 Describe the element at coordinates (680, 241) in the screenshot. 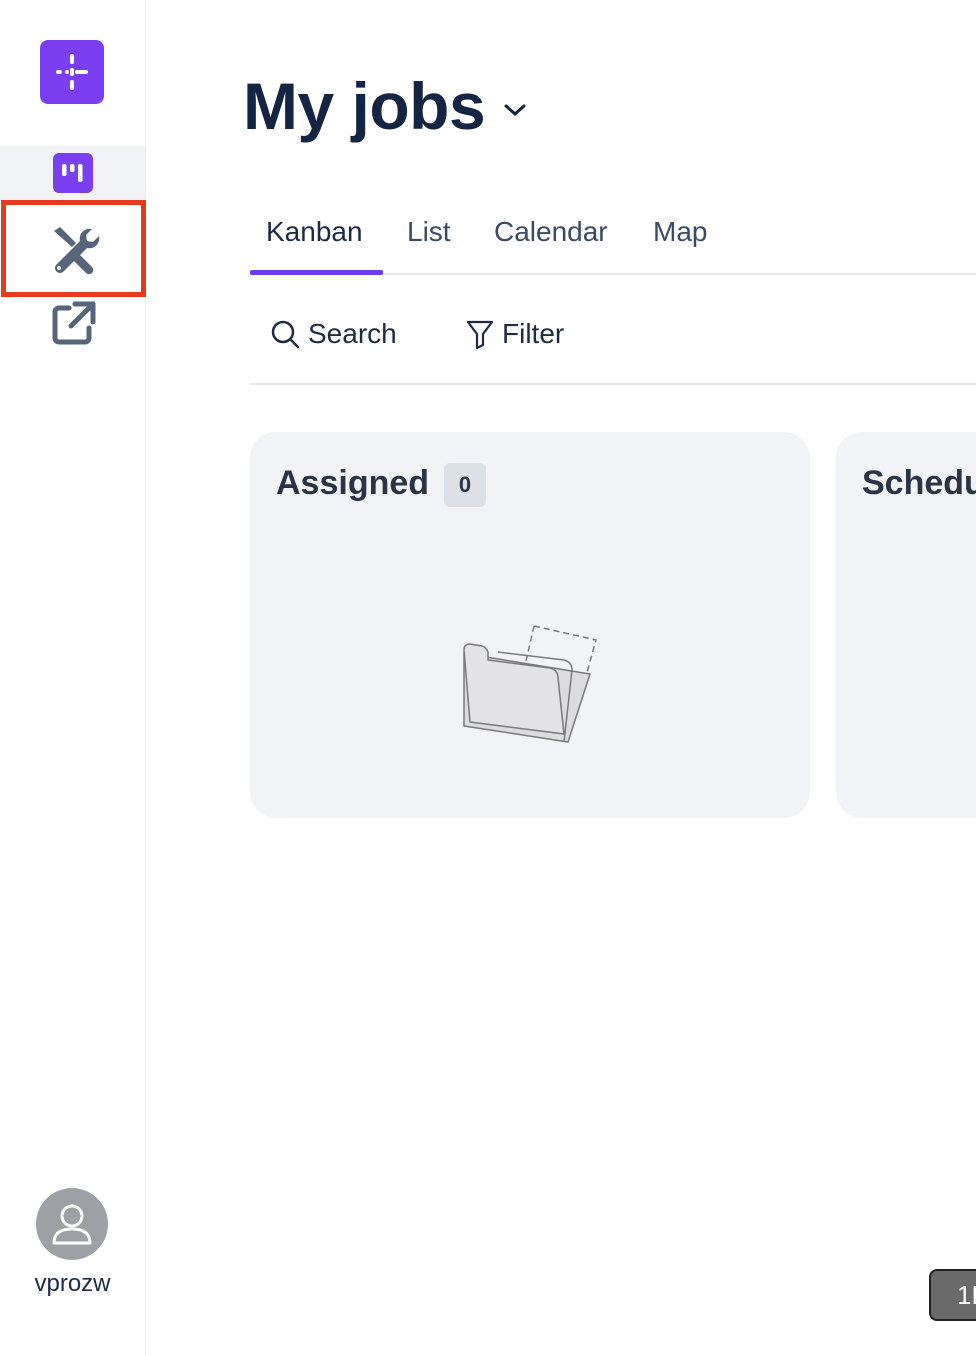

I see `tab-map: Map` at that location.